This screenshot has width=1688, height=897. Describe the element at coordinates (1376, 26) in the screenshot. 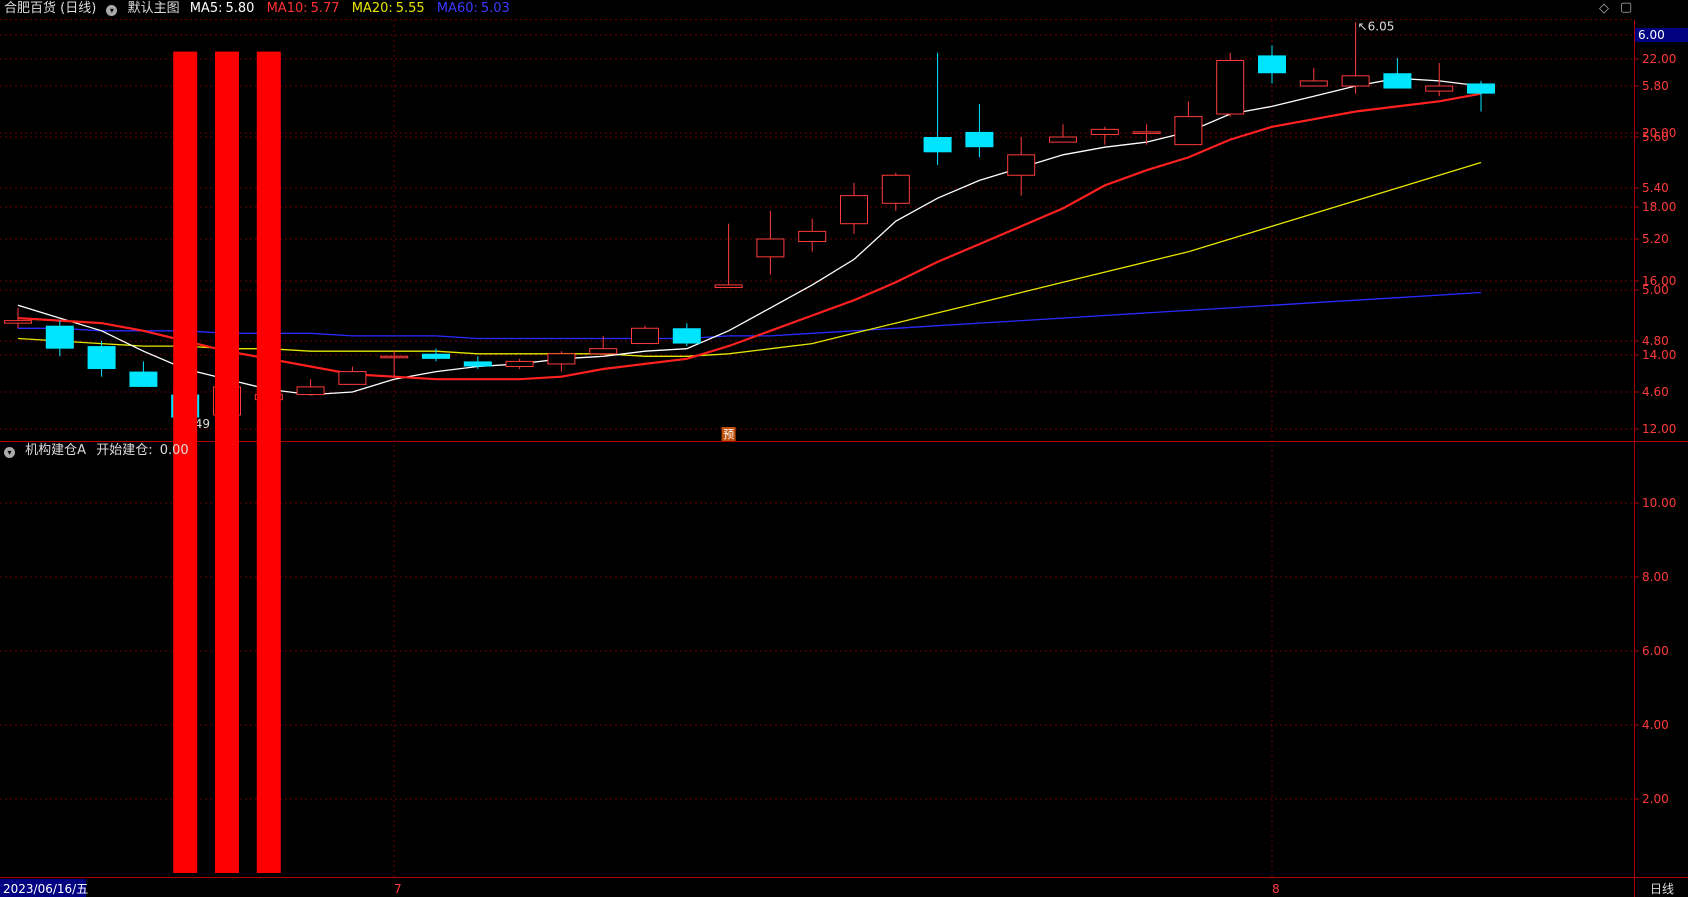

I see `high-price-label: ↖6.05` at that location.